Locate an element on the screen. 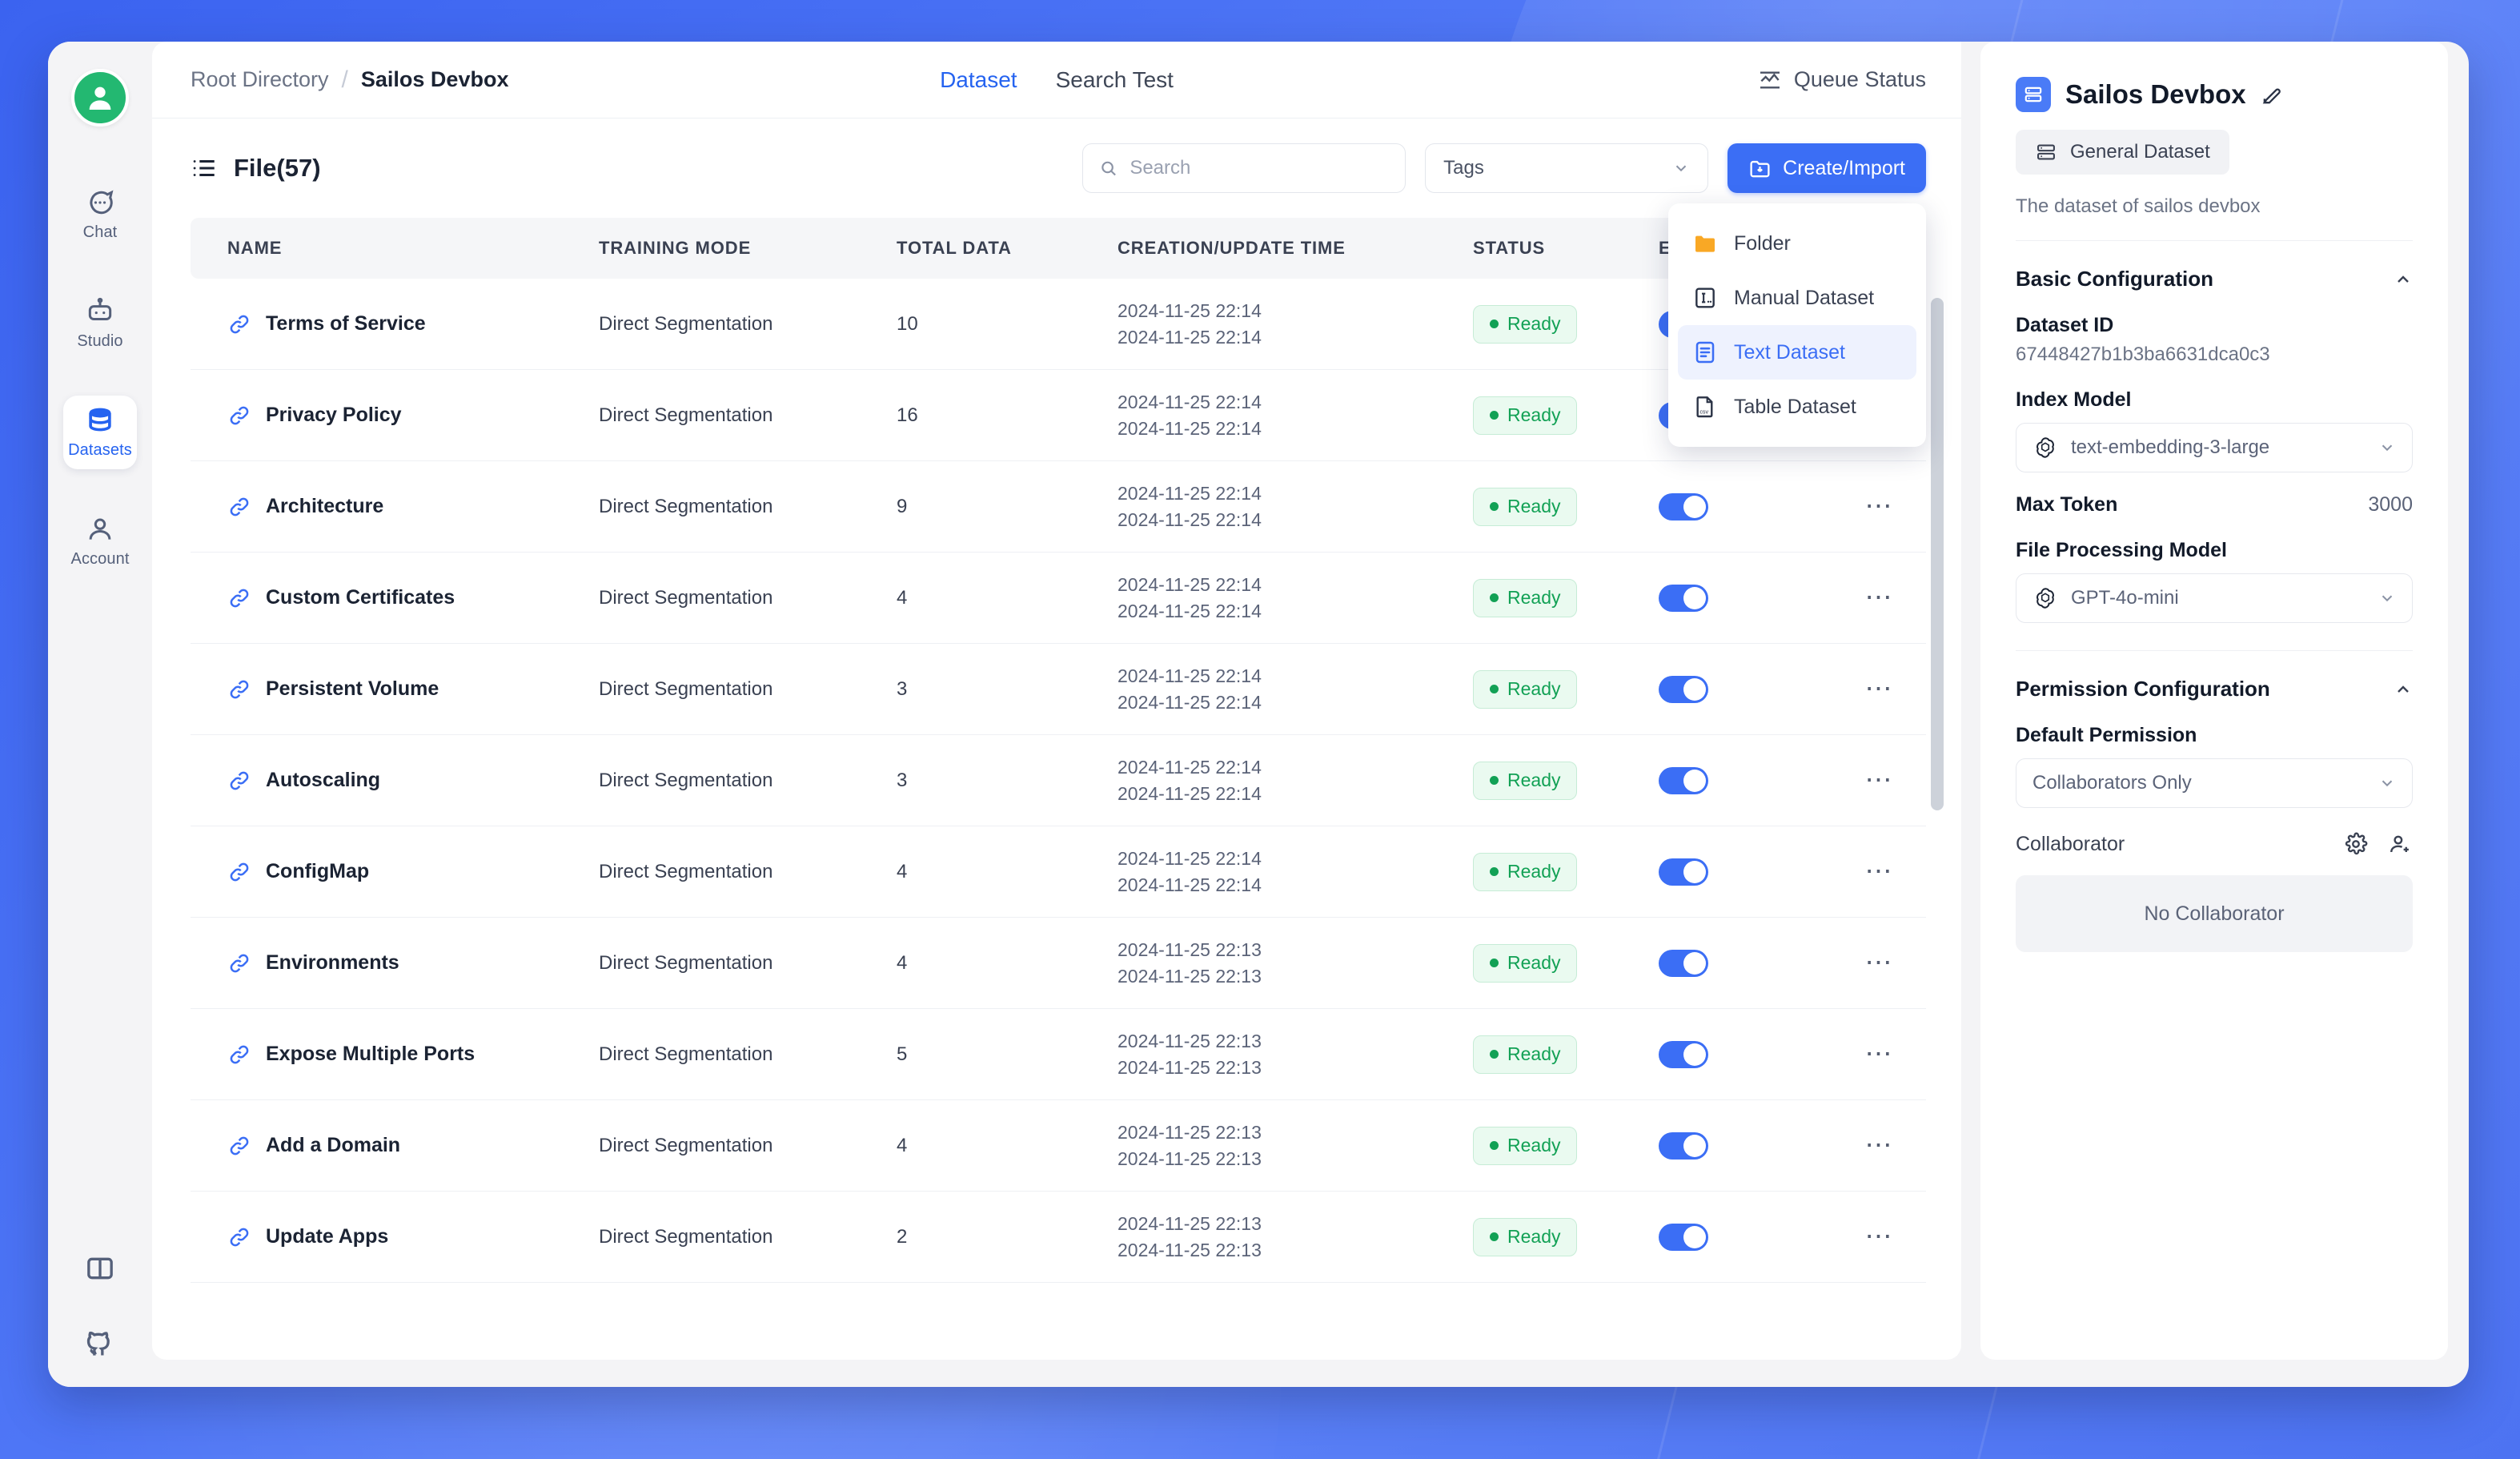 The image size is (2520, 1459). file-name-cell: ConfigMap is located at coordinates (405, 872).